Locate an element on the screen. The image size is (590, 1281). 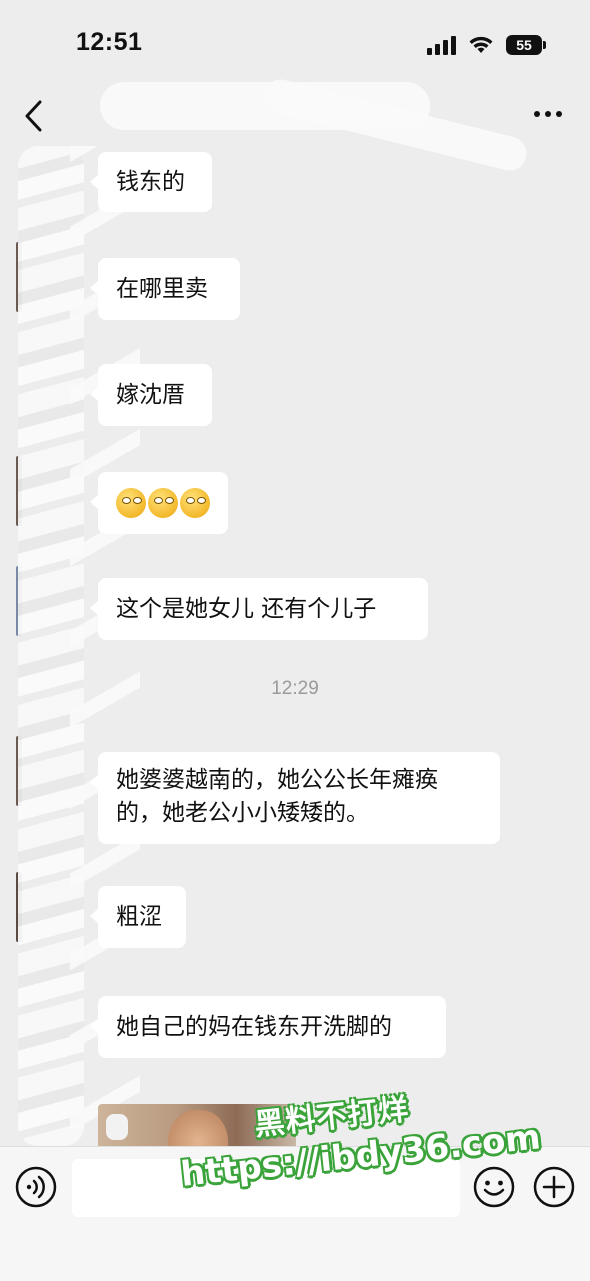
smiley-icon is located at coordinates (494, 1187).